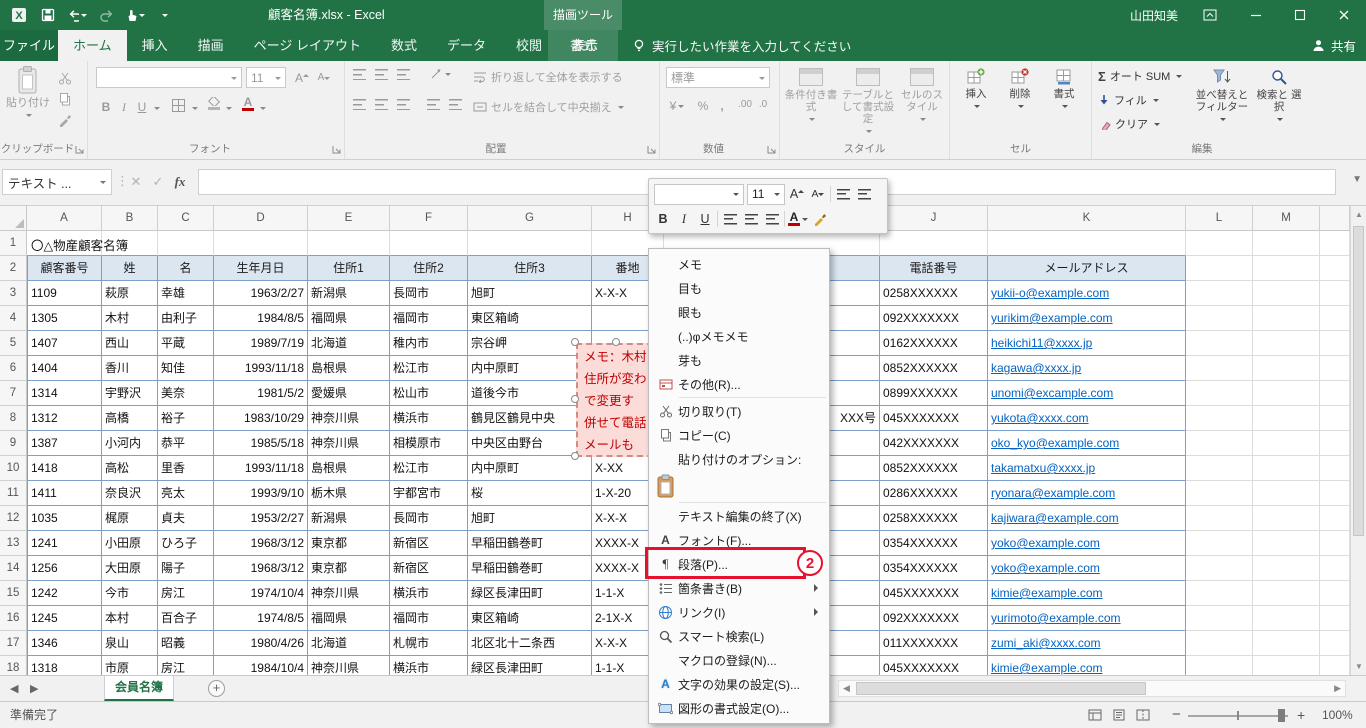 This screenshot has width=1366, height=728. Describe the element at coordinates (864, 194) in the screenshot. I see `mini-increase-indent-button` at that location.